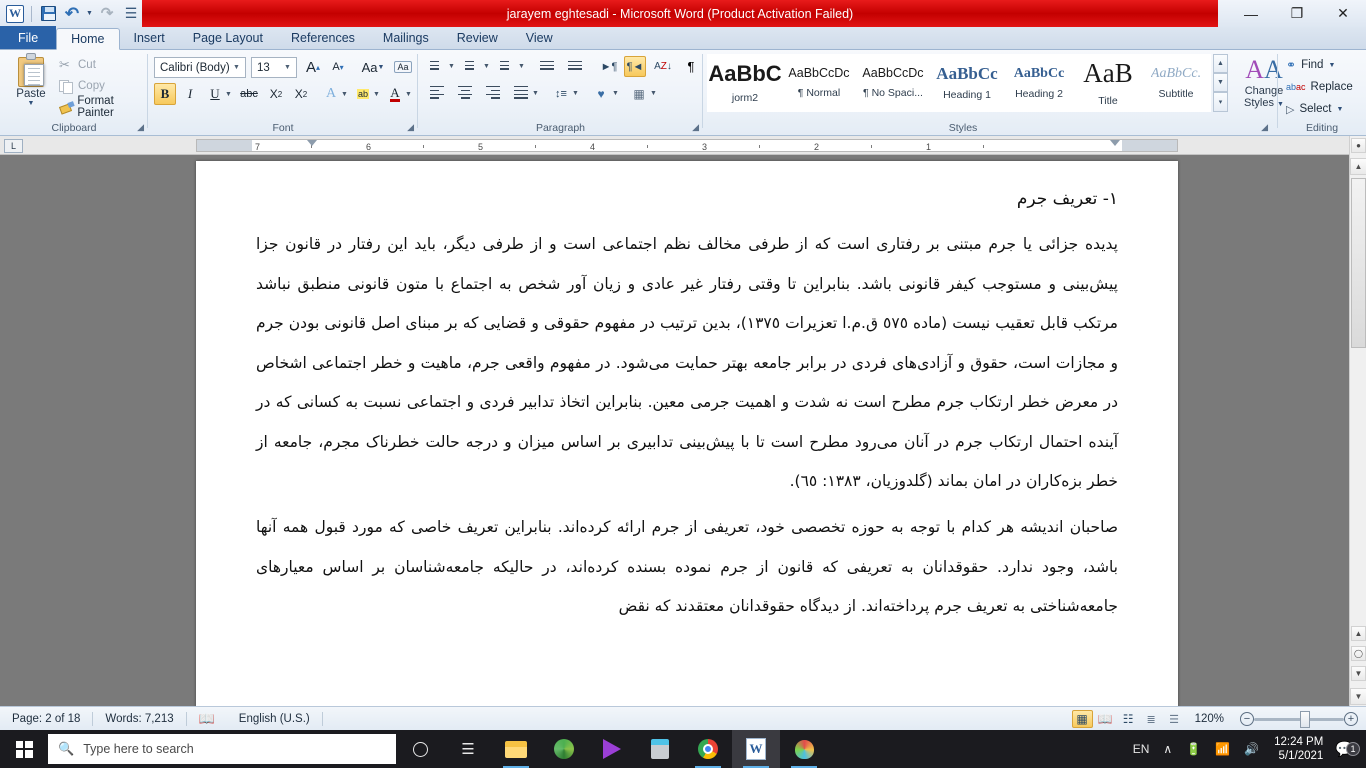 The height and width of the screenshot is (768, 1366). What do you see at coordinates (149, 38) in the screenshot?
I see `tab-insert: Insert` at bounding box center [149, 38].